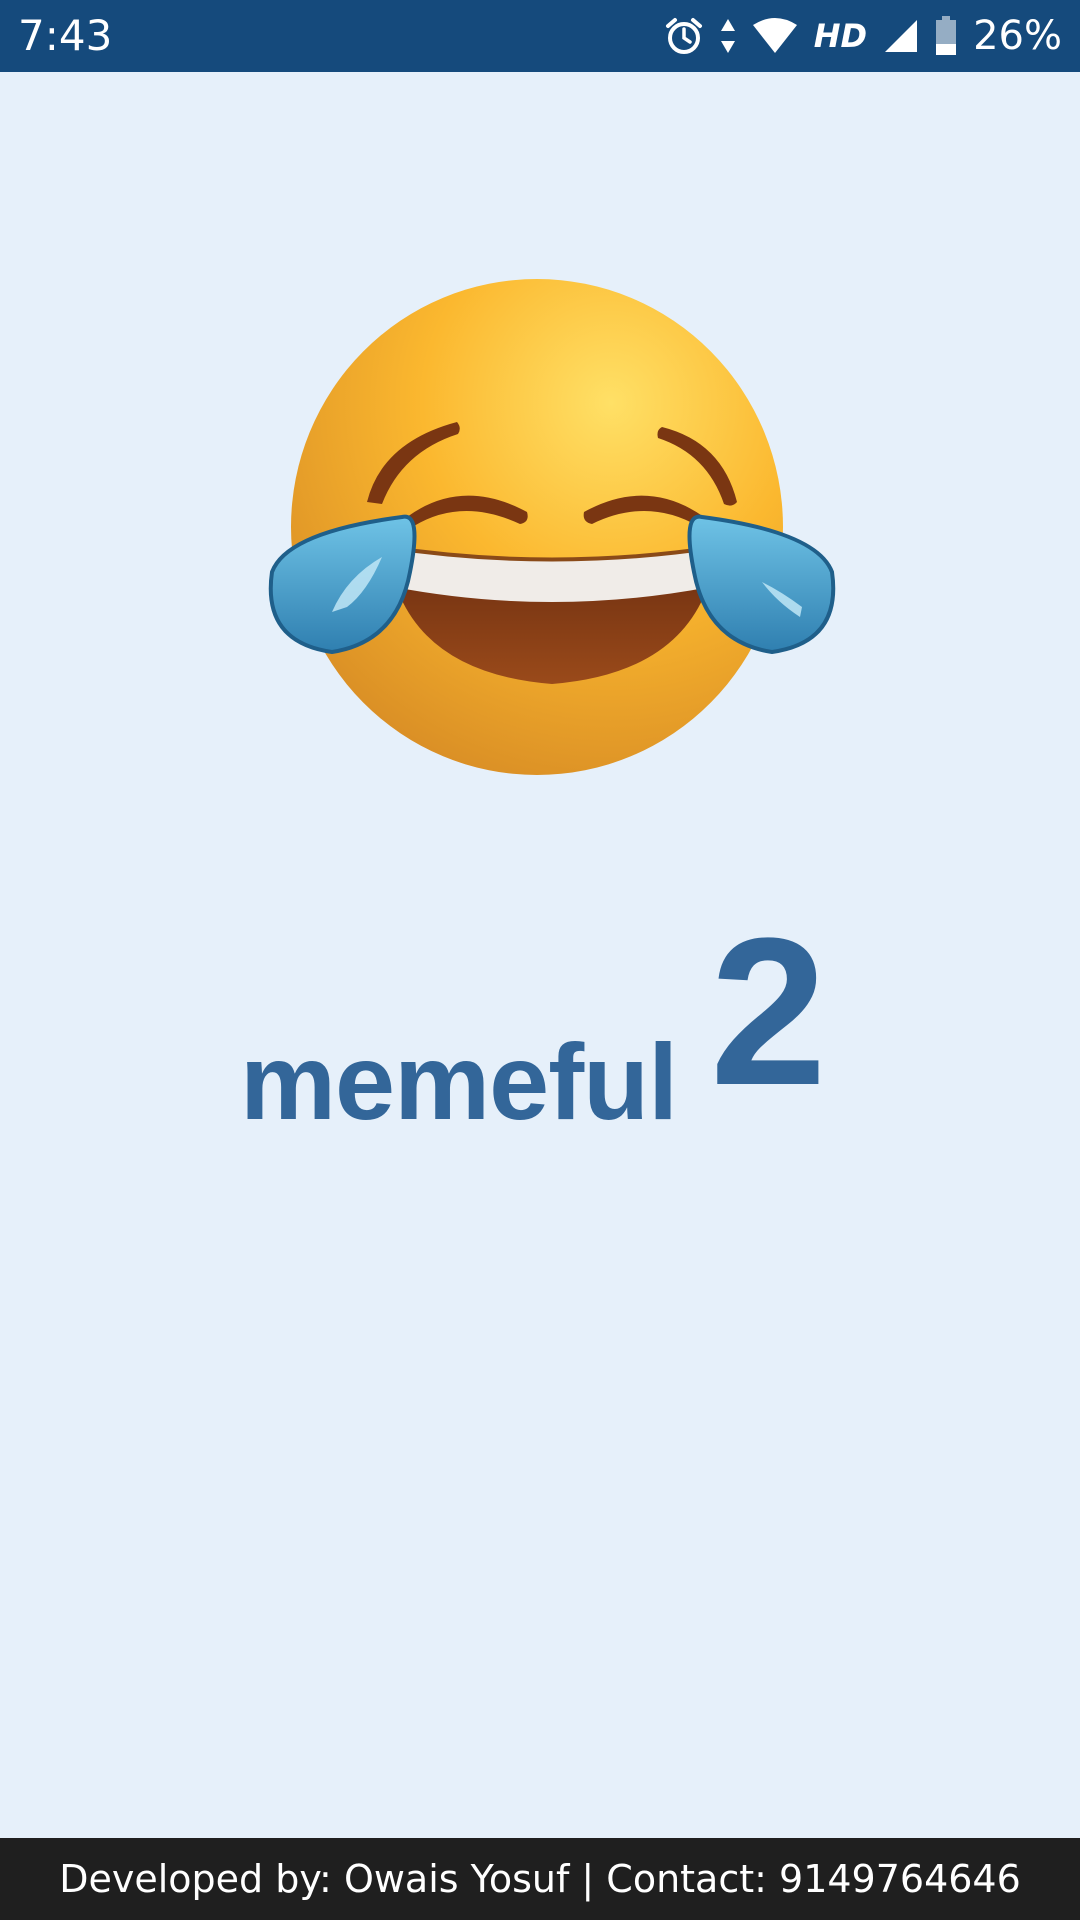 The height and width of the screenshot is (1920, 1080). Describe the element at coordinates (552, 527) in the screenshot. I see `face-with-tears-of-joy-icon` at that location.